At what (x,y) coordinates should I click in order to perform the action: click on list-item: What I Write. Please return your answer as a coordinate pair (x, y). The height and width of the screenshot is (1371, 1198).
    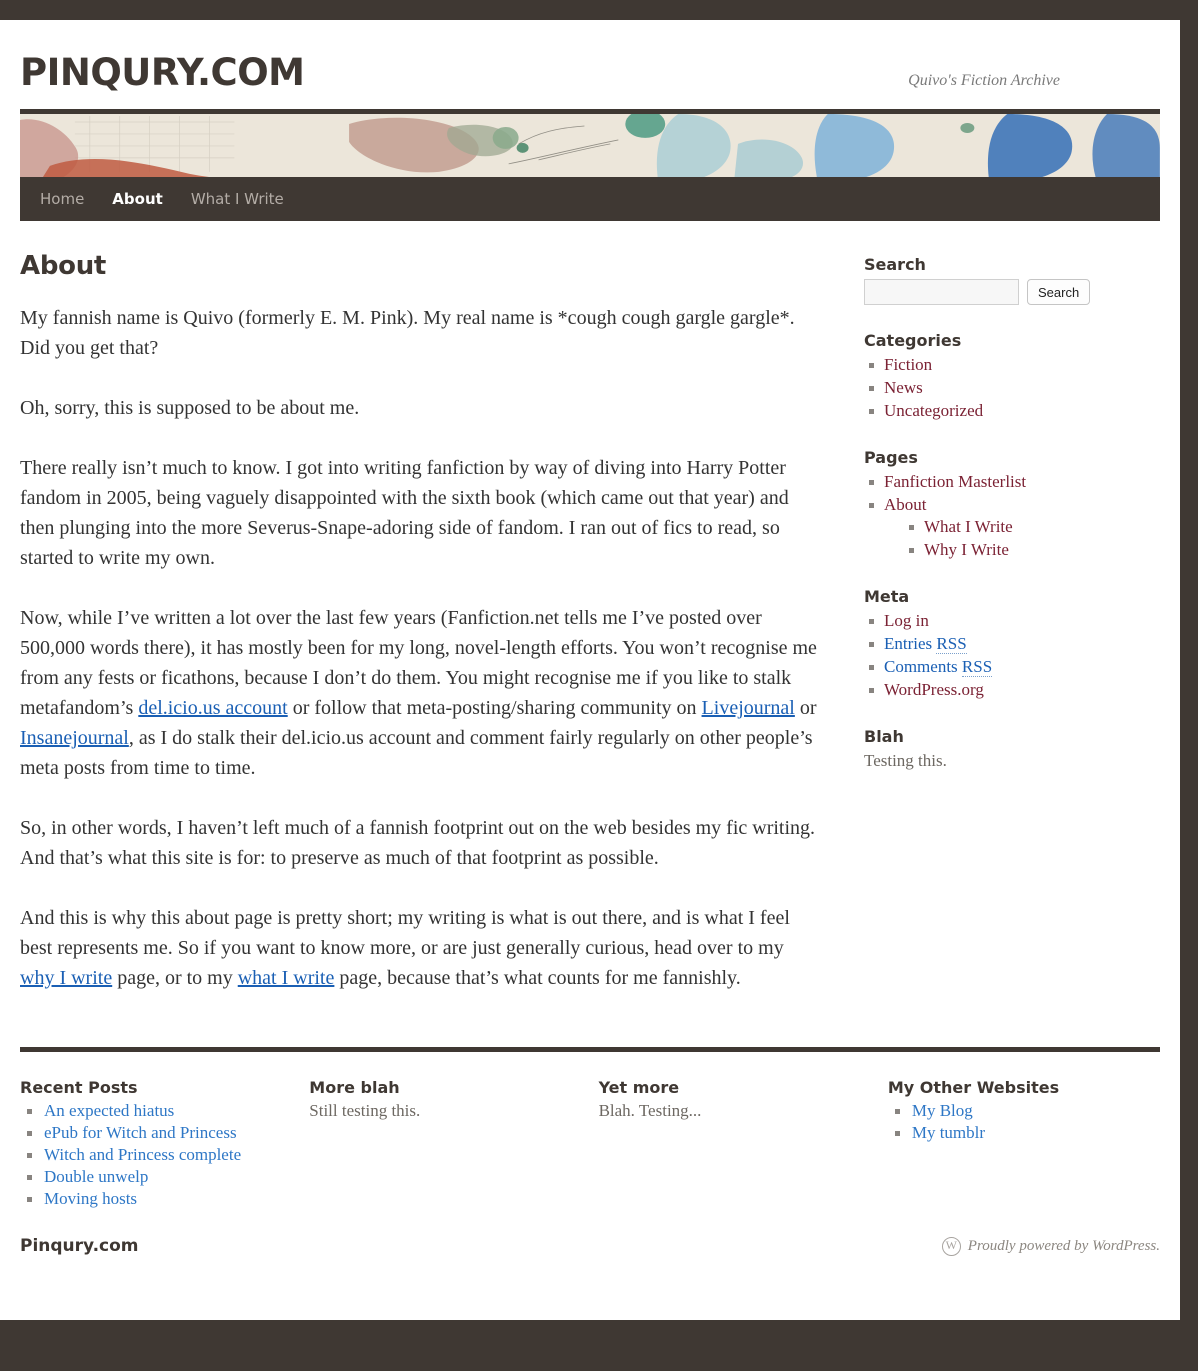
    Looking at the image, I should click on (1002, 527).